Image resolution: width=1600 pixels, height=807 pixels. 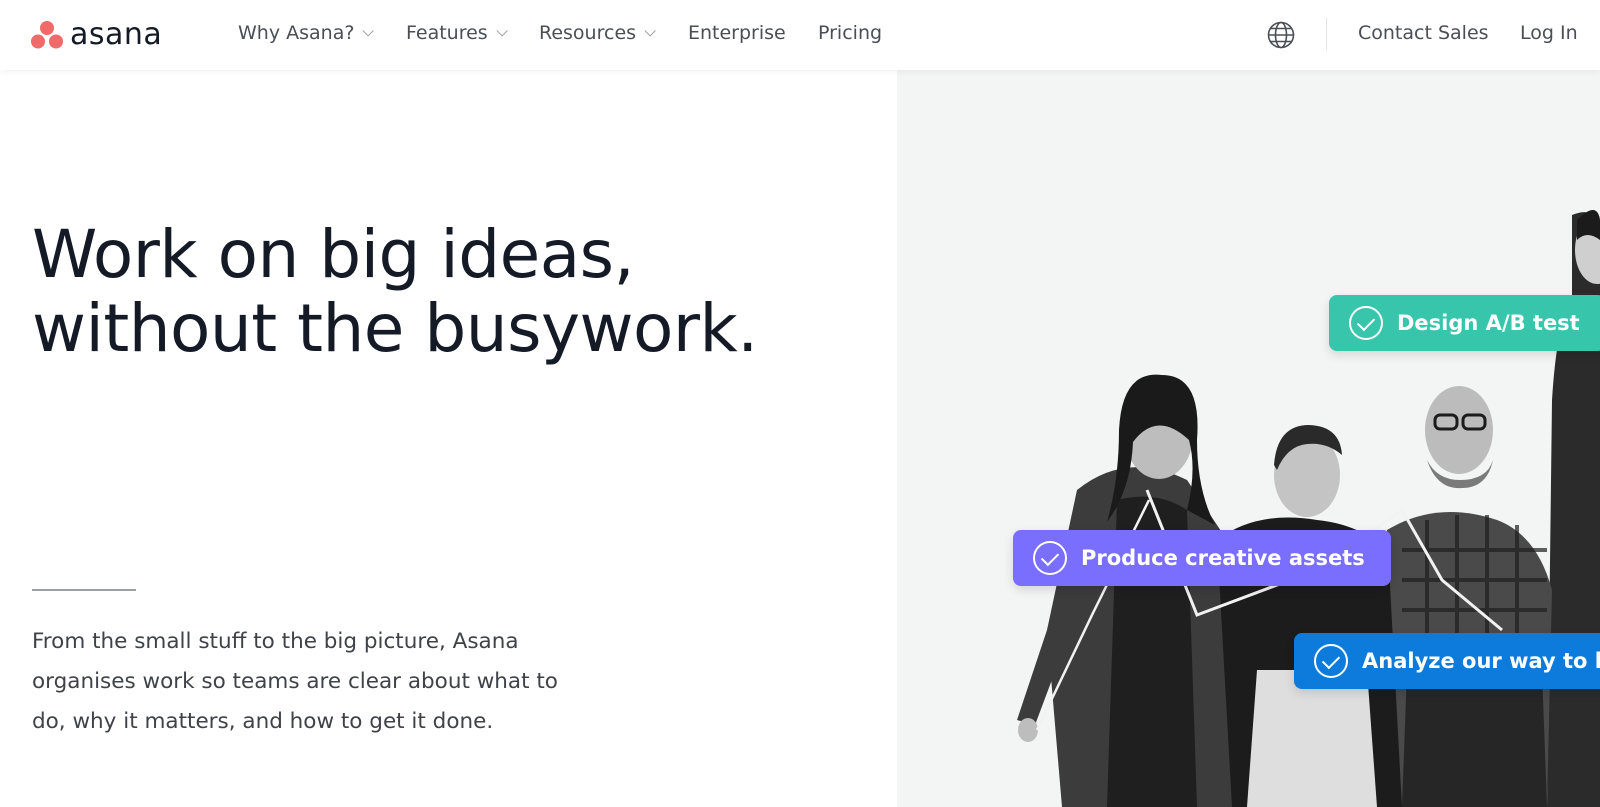 I want to click on task-tag-label: Design A/B test, so click(x=1488, y=323).